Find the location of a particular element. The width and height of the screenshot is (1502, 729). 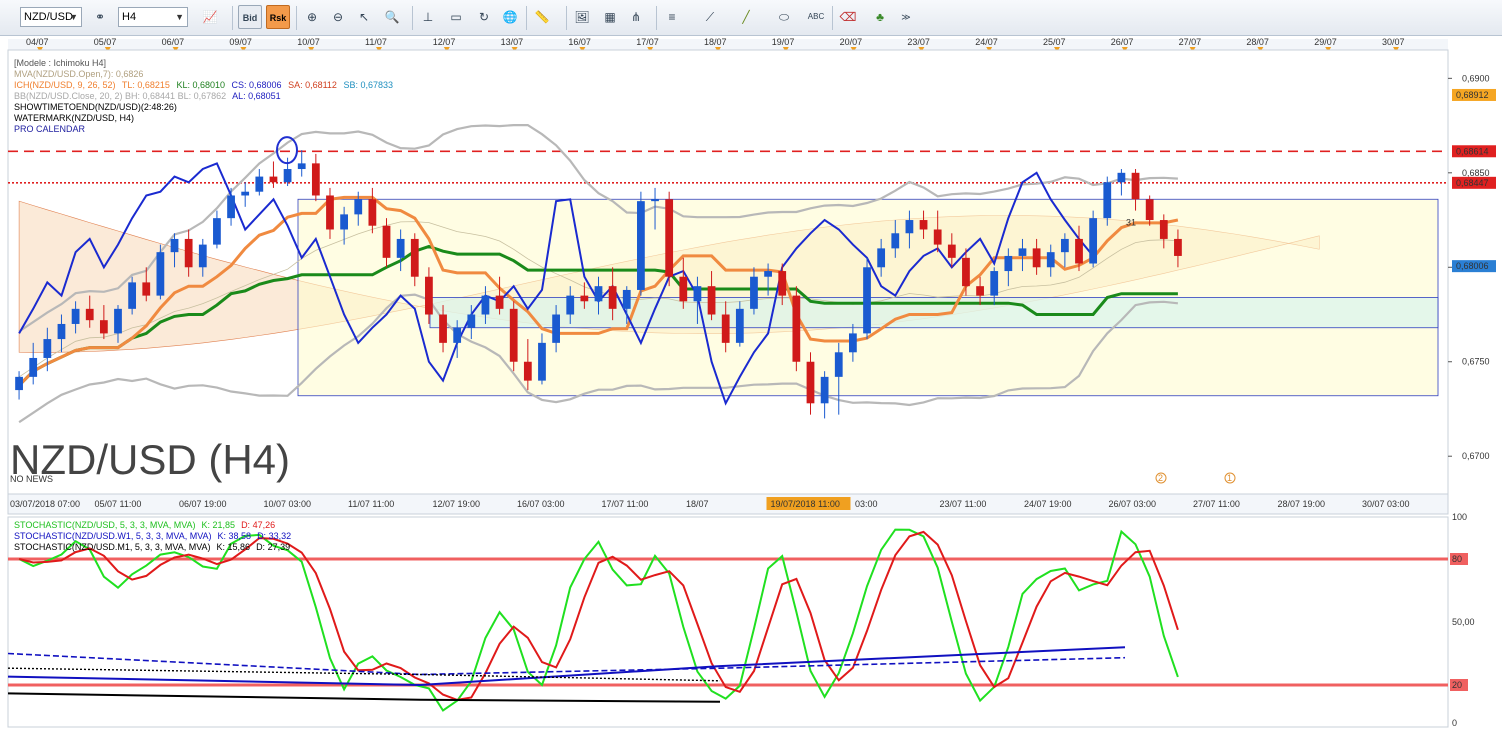

bid-button: Bid is located at coordinates (250, 17).